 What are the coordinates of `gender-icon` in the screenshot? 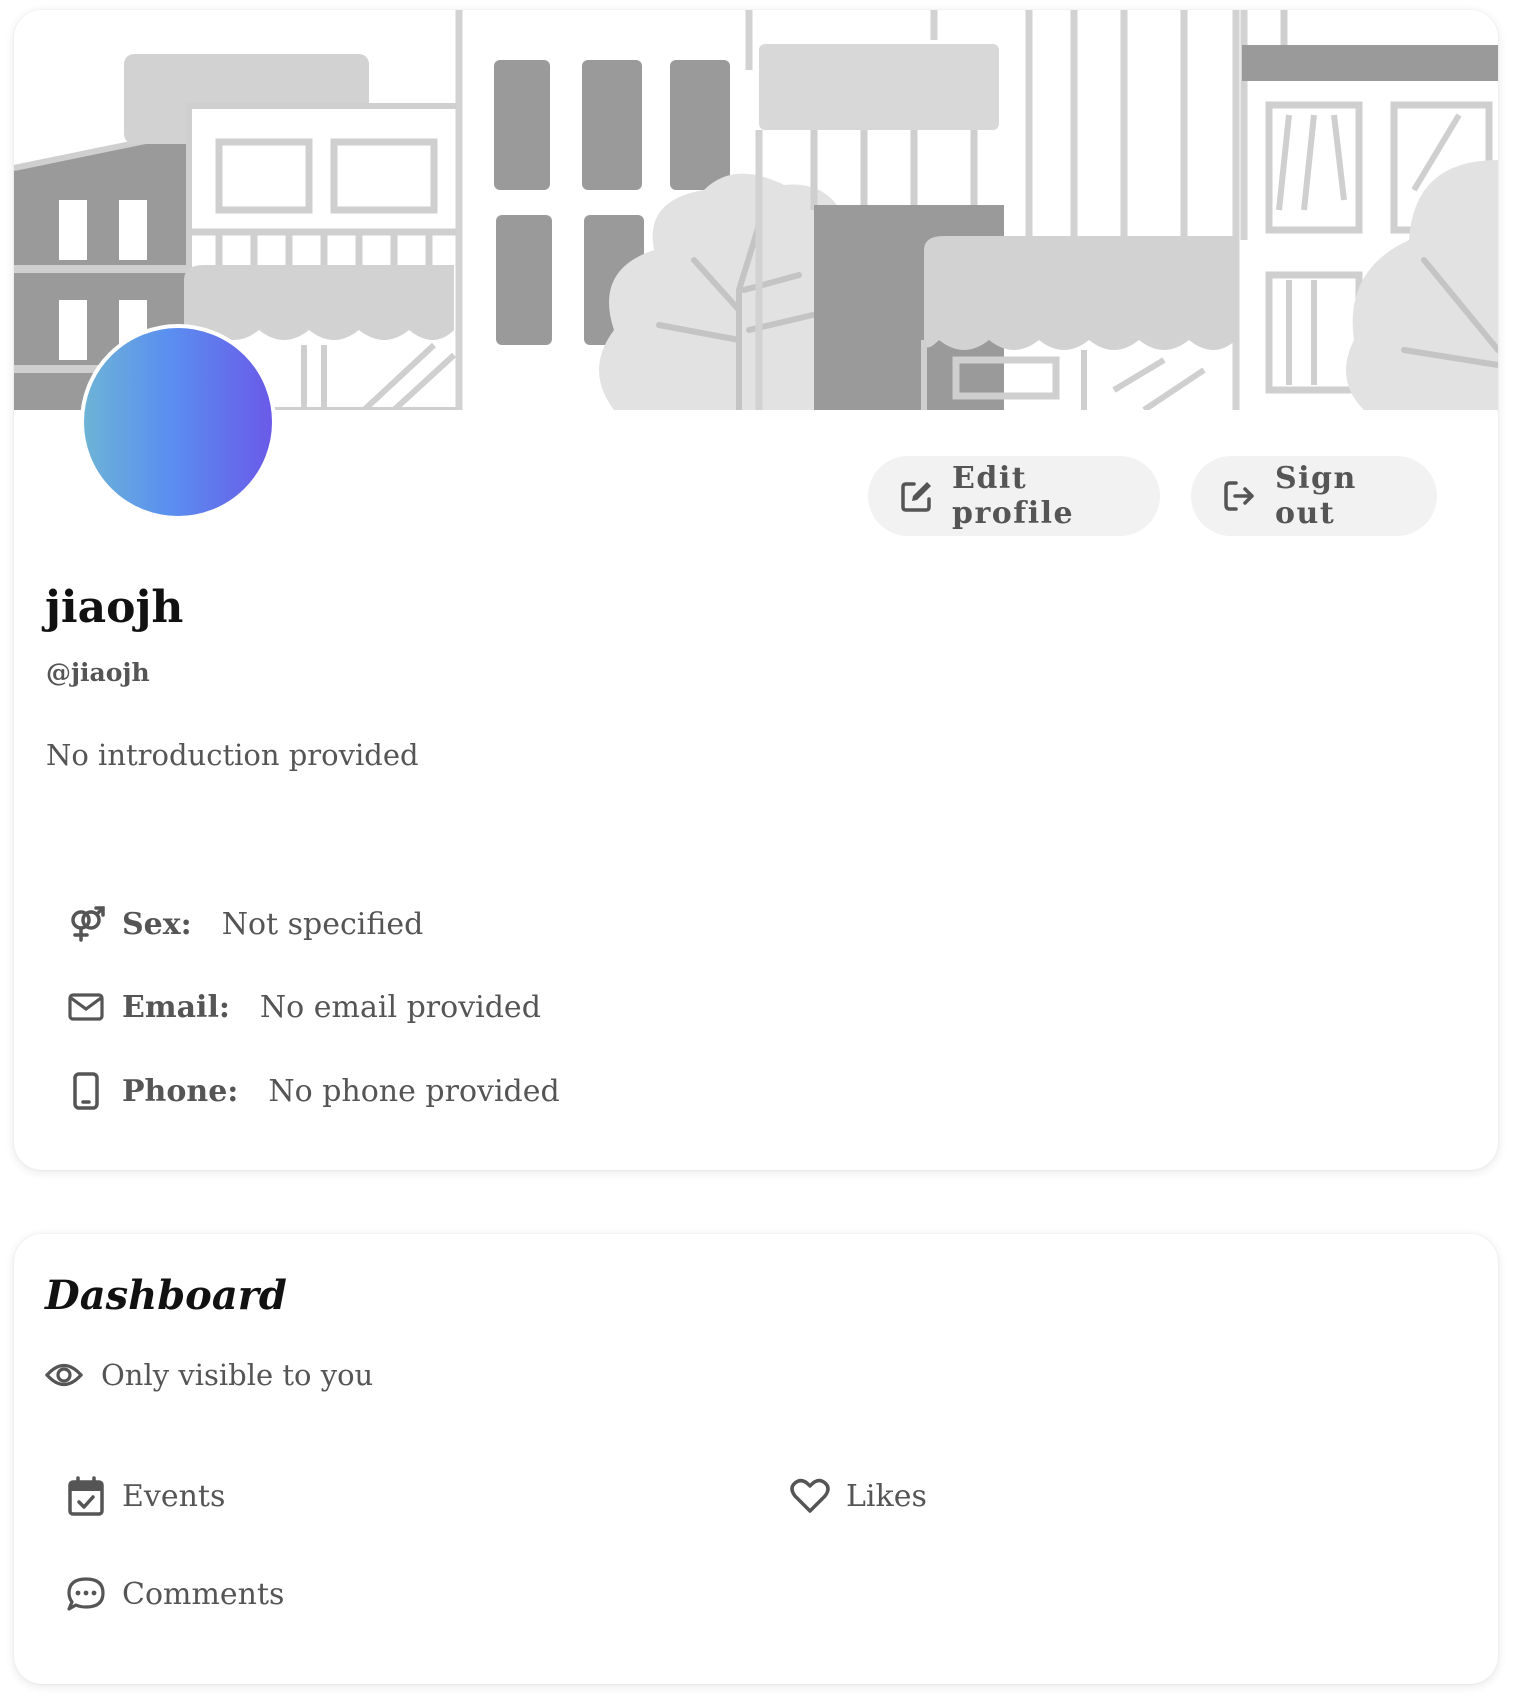 It's located at (86, 924).